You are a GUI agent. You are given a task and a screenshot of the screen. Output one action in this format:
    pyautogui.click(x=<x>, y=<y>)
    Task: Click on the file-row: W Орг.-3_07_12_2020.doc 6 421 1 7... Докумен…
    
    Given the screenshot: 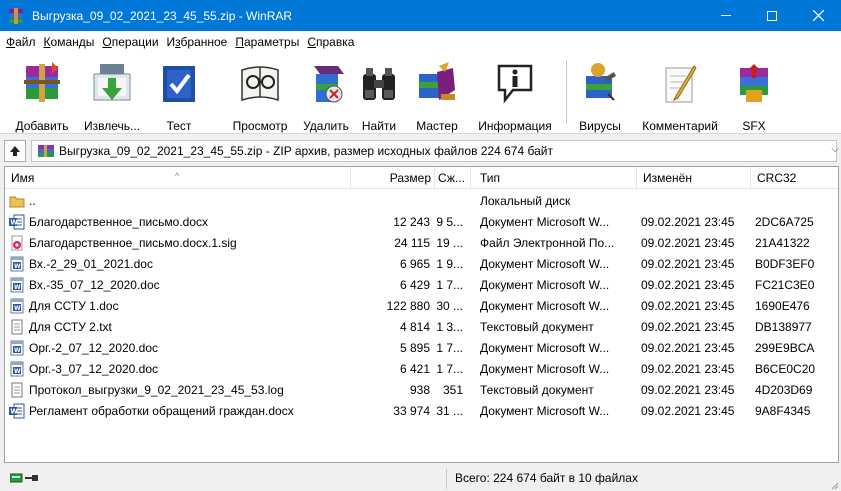 What is the action you would take?
    pyautogui.click(x=421, y=369)
    